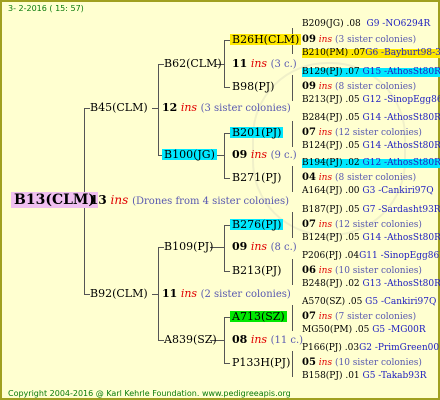  What do you see at coordinates (119, 107) in the screenshot?
I see `gen1-node-0: B45(CLM)` at bounding box center [119, 107].